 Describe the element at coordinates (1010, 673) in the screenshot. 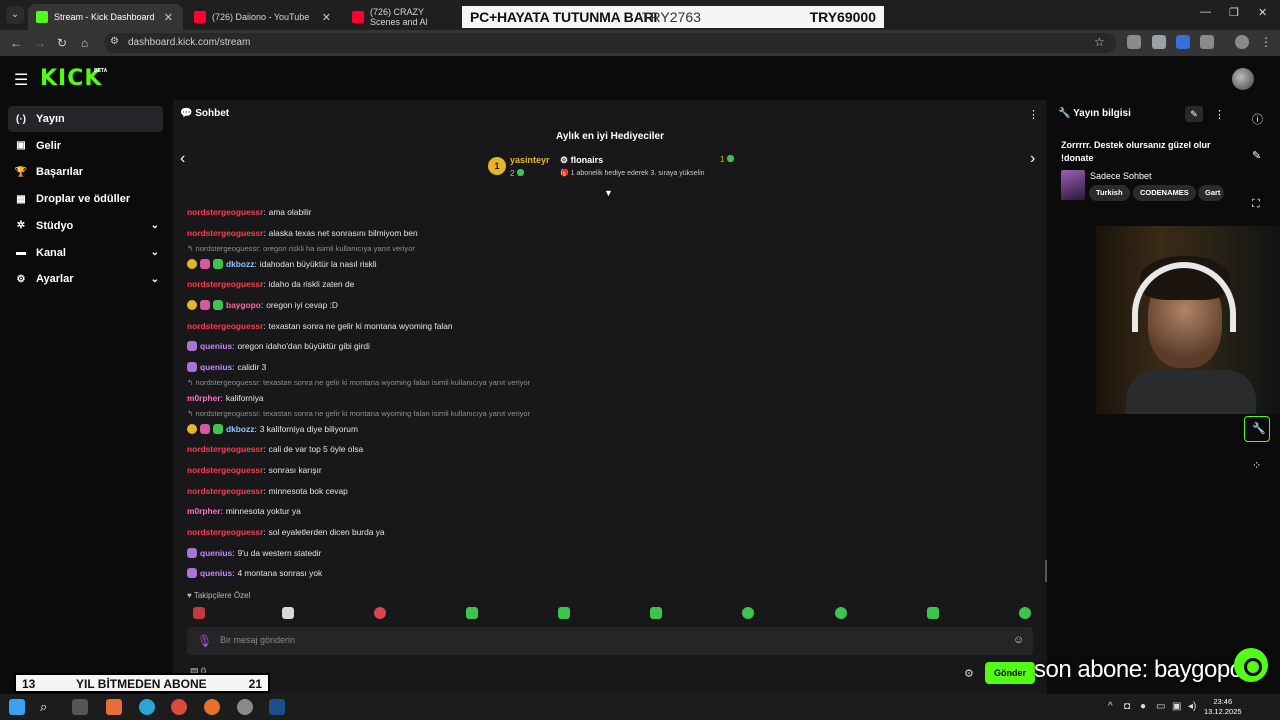

I see `send-button: Gönder` at that location.